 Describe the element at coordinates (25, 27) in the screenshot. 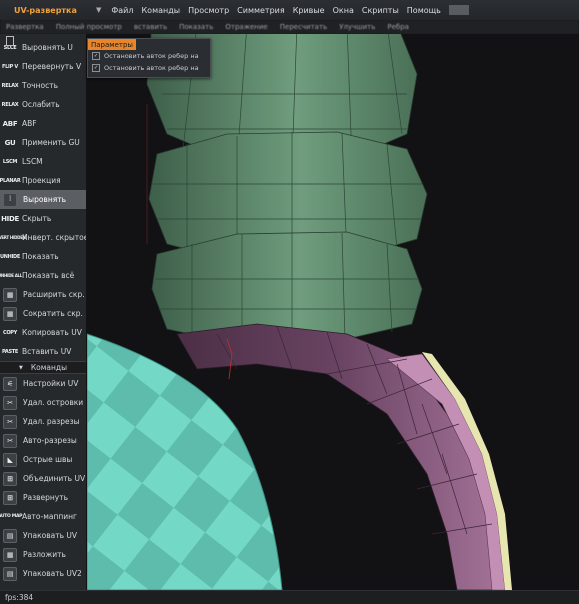

I see `toolbar-item: Развертка` at that location.